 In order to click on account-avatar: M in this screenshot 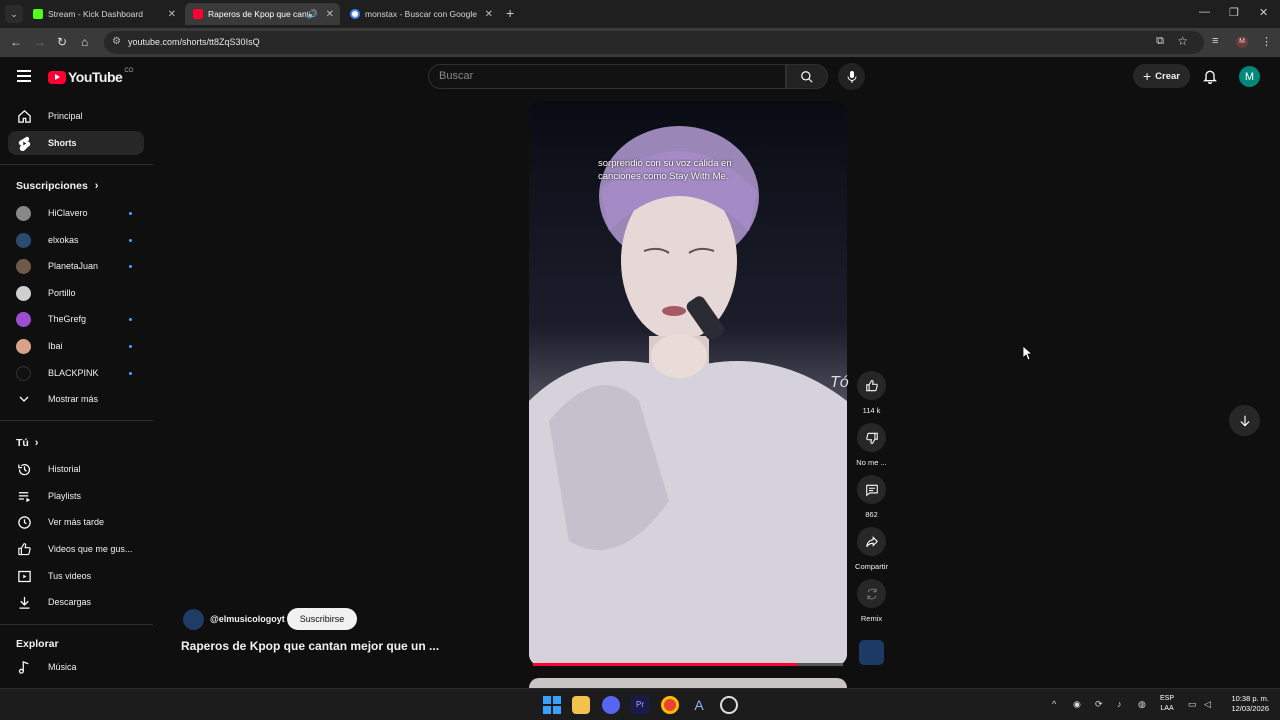, I will do `click(1249, 76)`.